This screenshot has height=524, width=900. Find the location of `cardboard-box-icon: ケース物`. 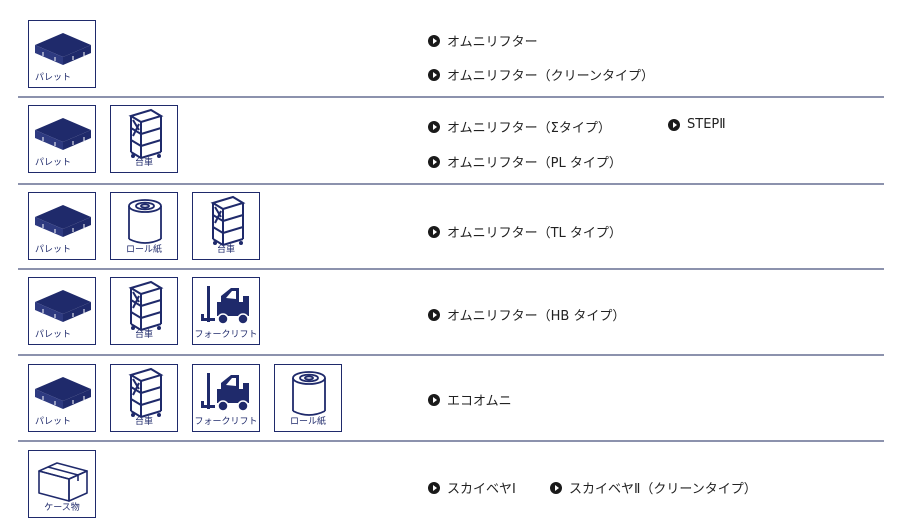

cardboard-box-icon: ケース物 is located at coordinates (62, 484).